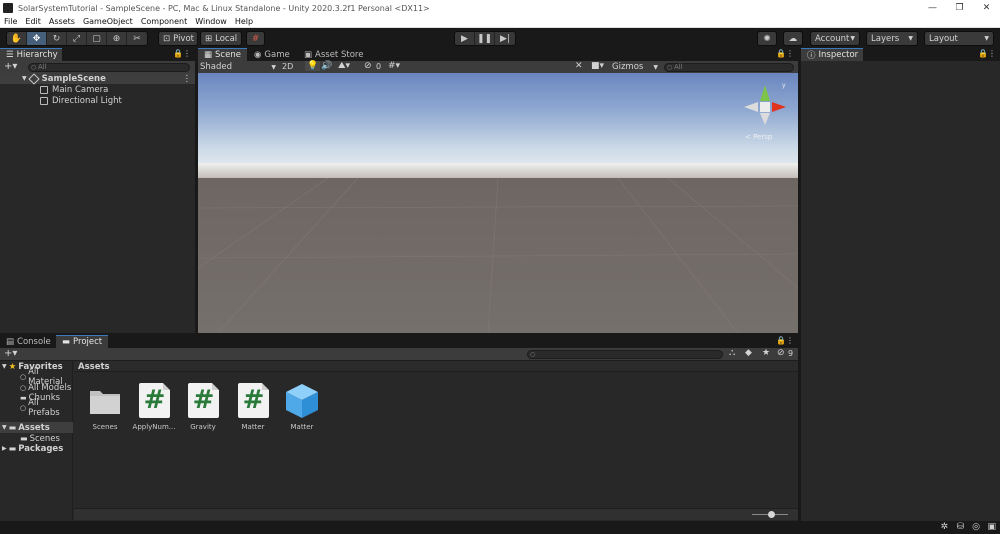 Image resolution: width=1000 pixels, height=534 pixels. Describe the element at coordinates (167, 38) in the screenshot. I see `pivot-icon: ⊡` at that location.